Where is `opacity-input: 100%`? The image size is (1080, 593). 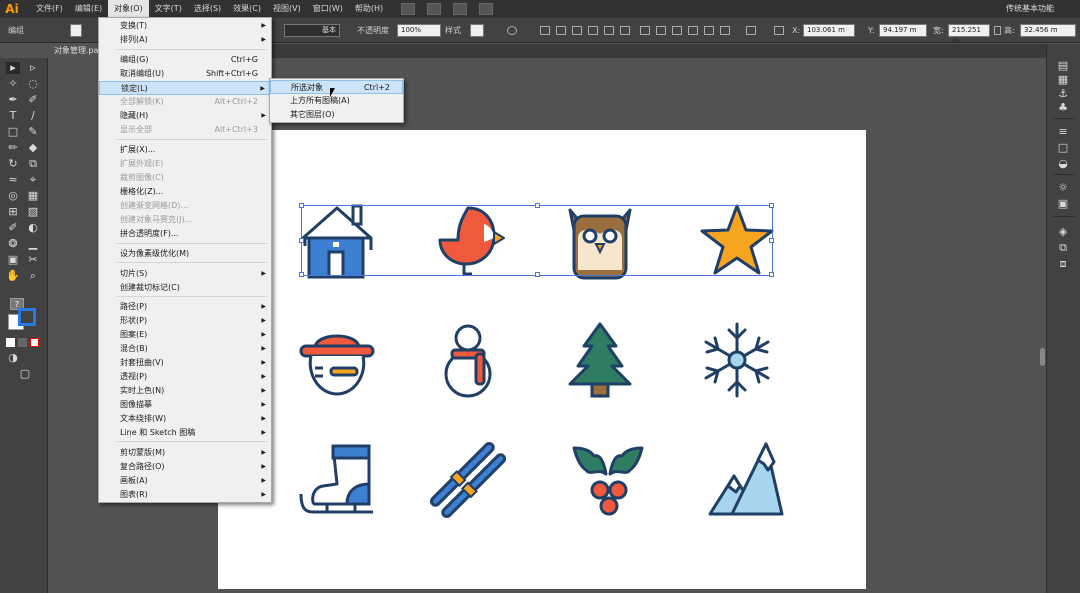 opacity-input: 100% is located at coordinates (419, 30).